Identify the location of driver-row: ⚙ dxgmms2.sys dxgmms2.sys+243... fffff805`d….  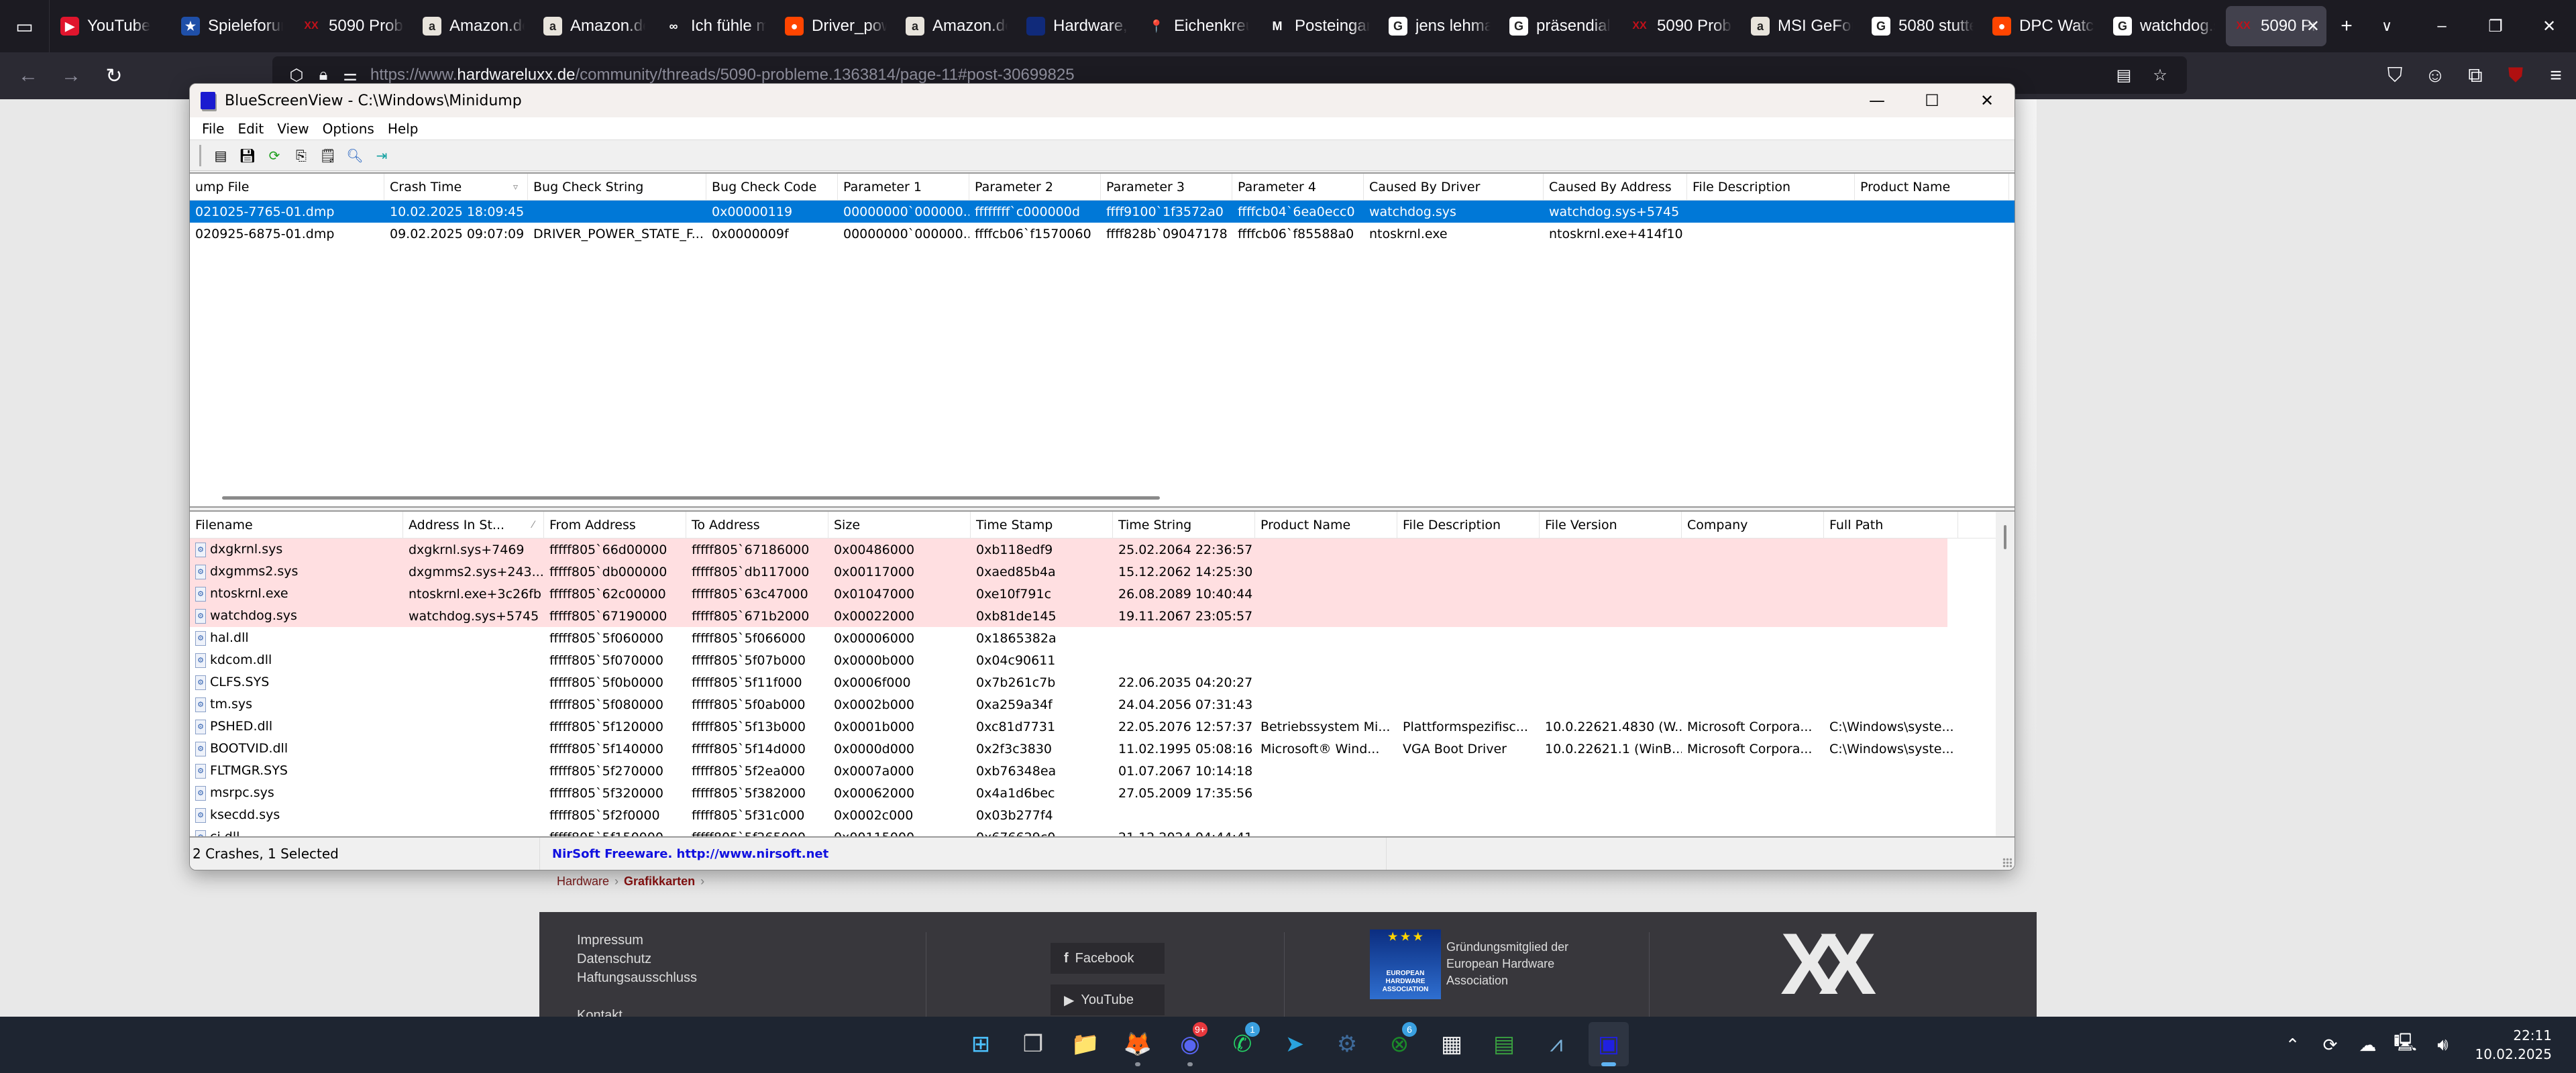
(1068, 572).